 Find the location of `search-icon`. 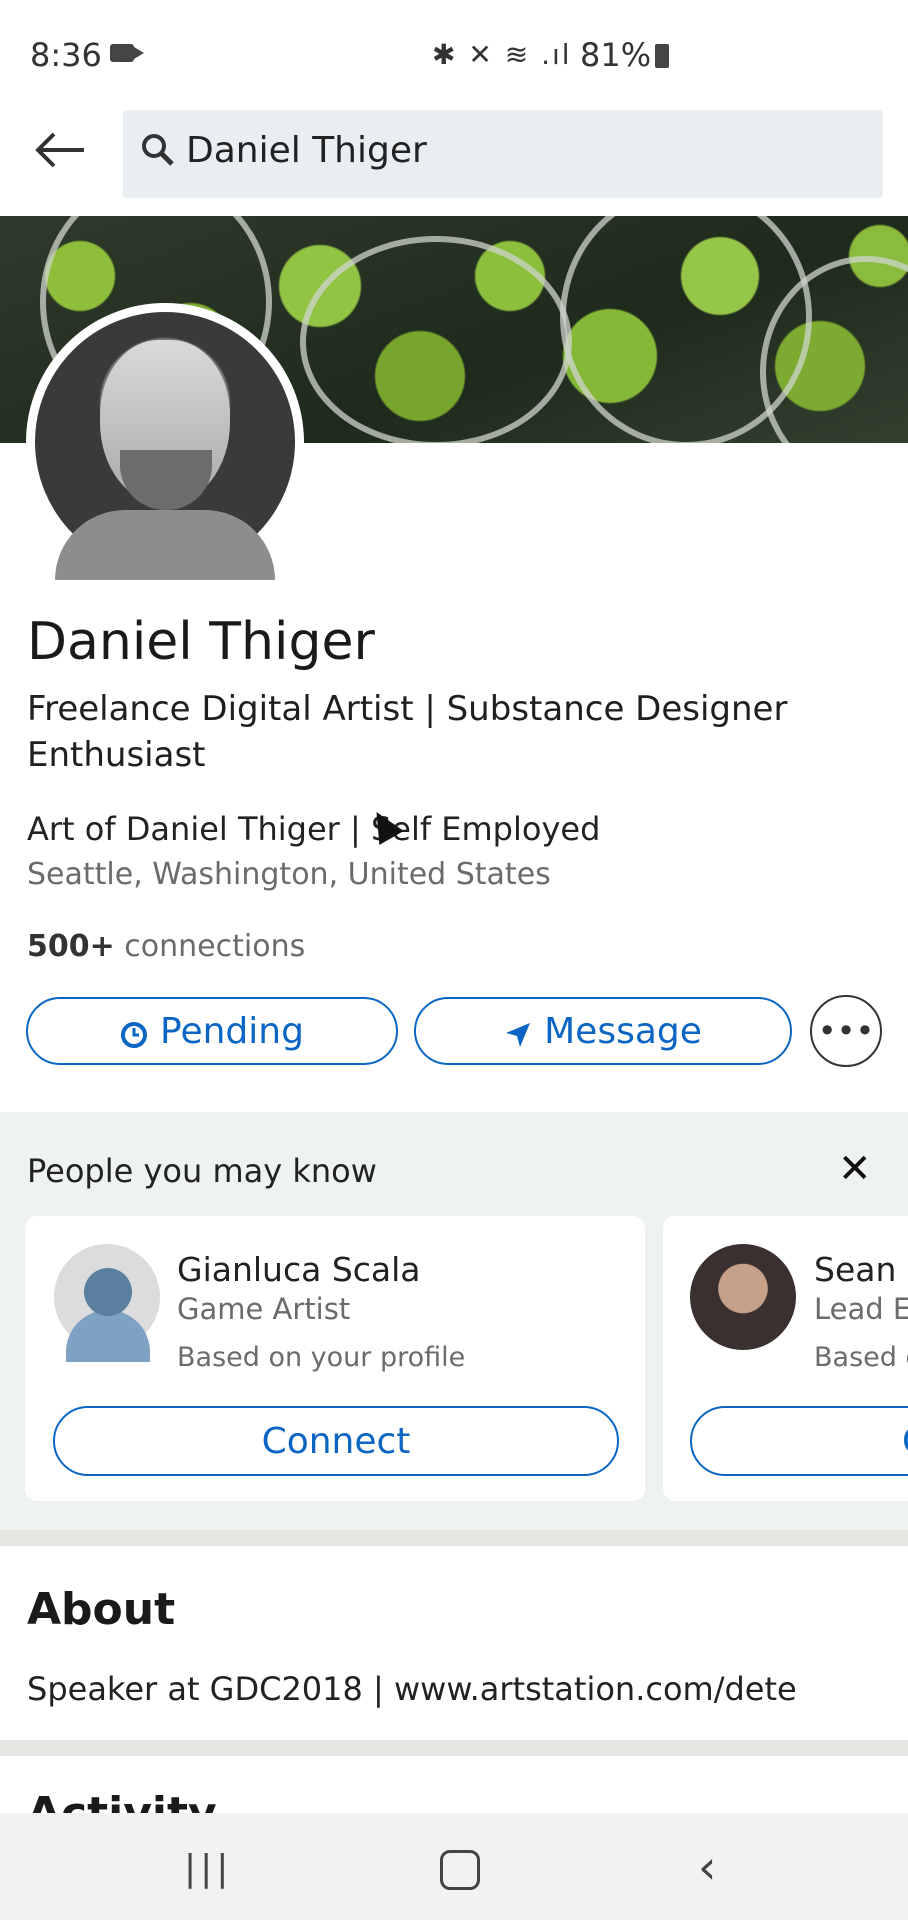

search-icon is located at coordinates (160, 152).